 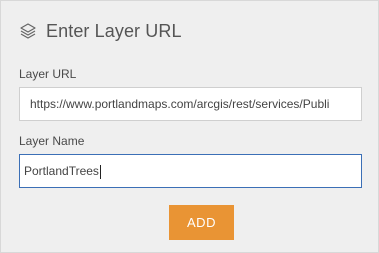 I want to click on layer-name-input: PortlandTrees, so click(x=190, y=171).